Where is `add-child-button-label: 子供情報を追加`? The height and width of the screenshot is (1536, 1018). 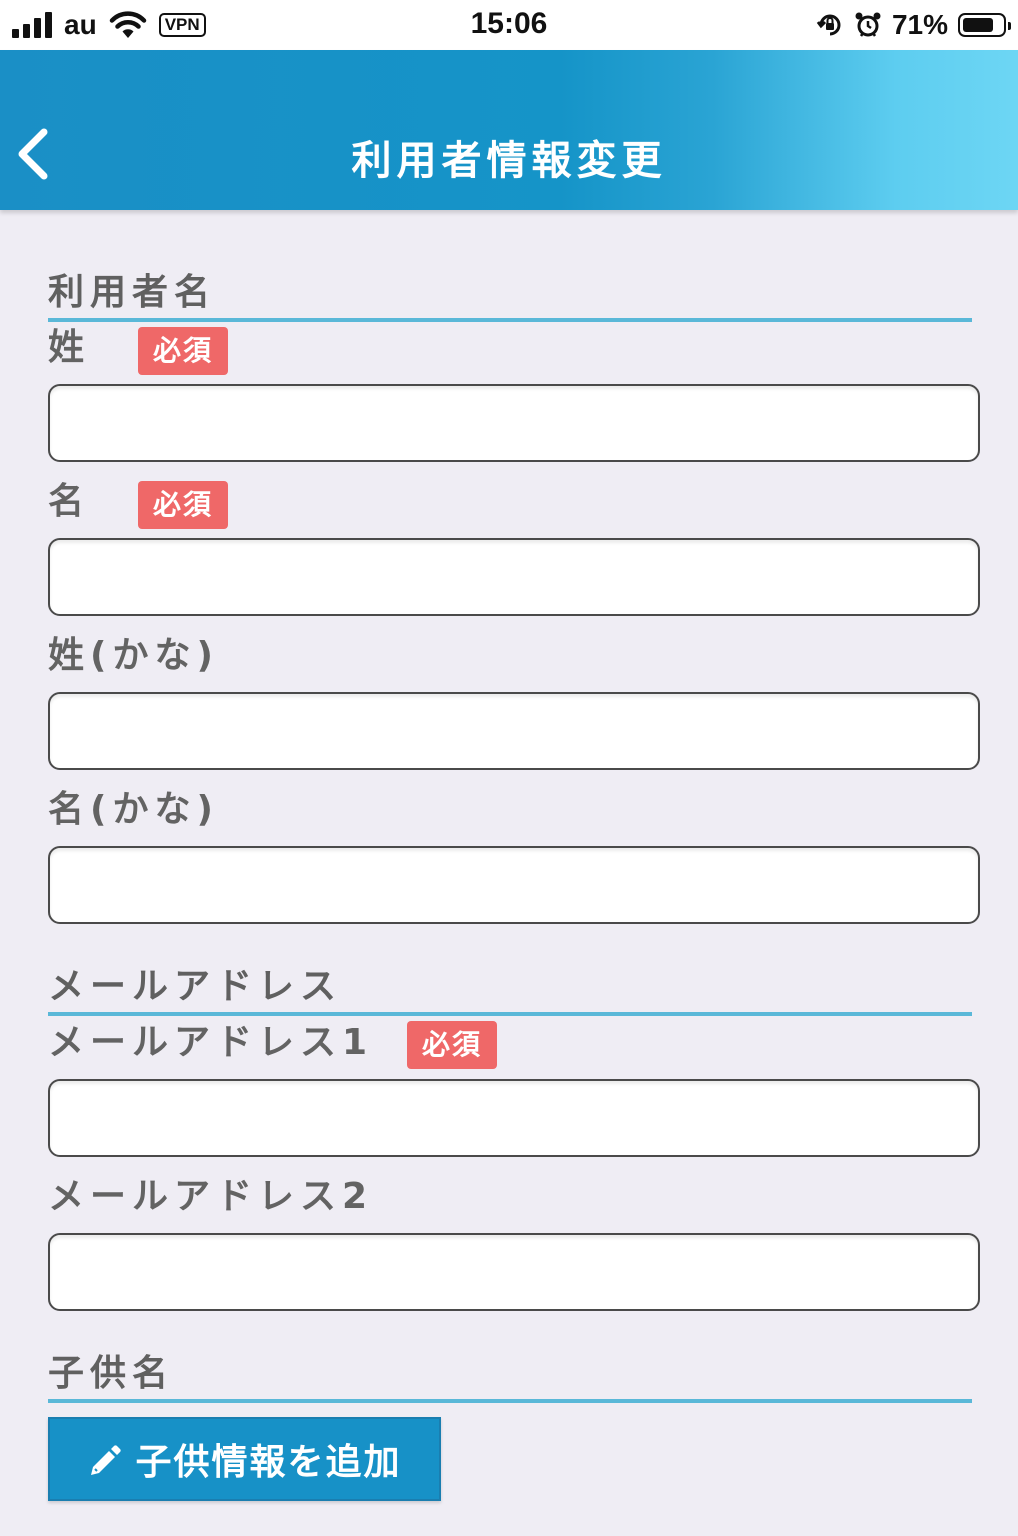
add-child-button-label: 子供情報を追加 is located at coordinates (268, 1462).